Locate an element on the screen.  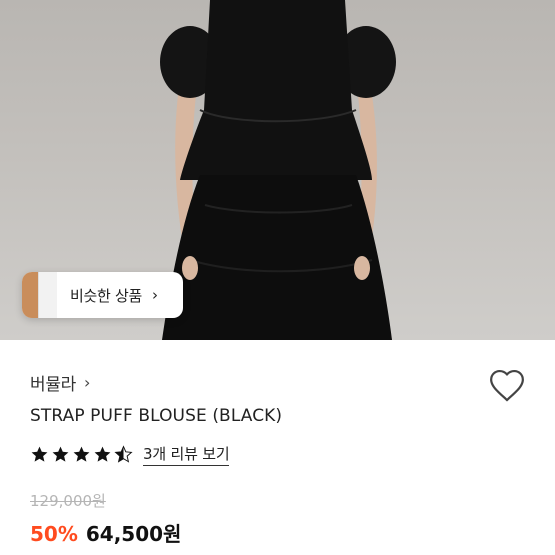
original-price: 129,000원 is located at coordinates (68, 501).